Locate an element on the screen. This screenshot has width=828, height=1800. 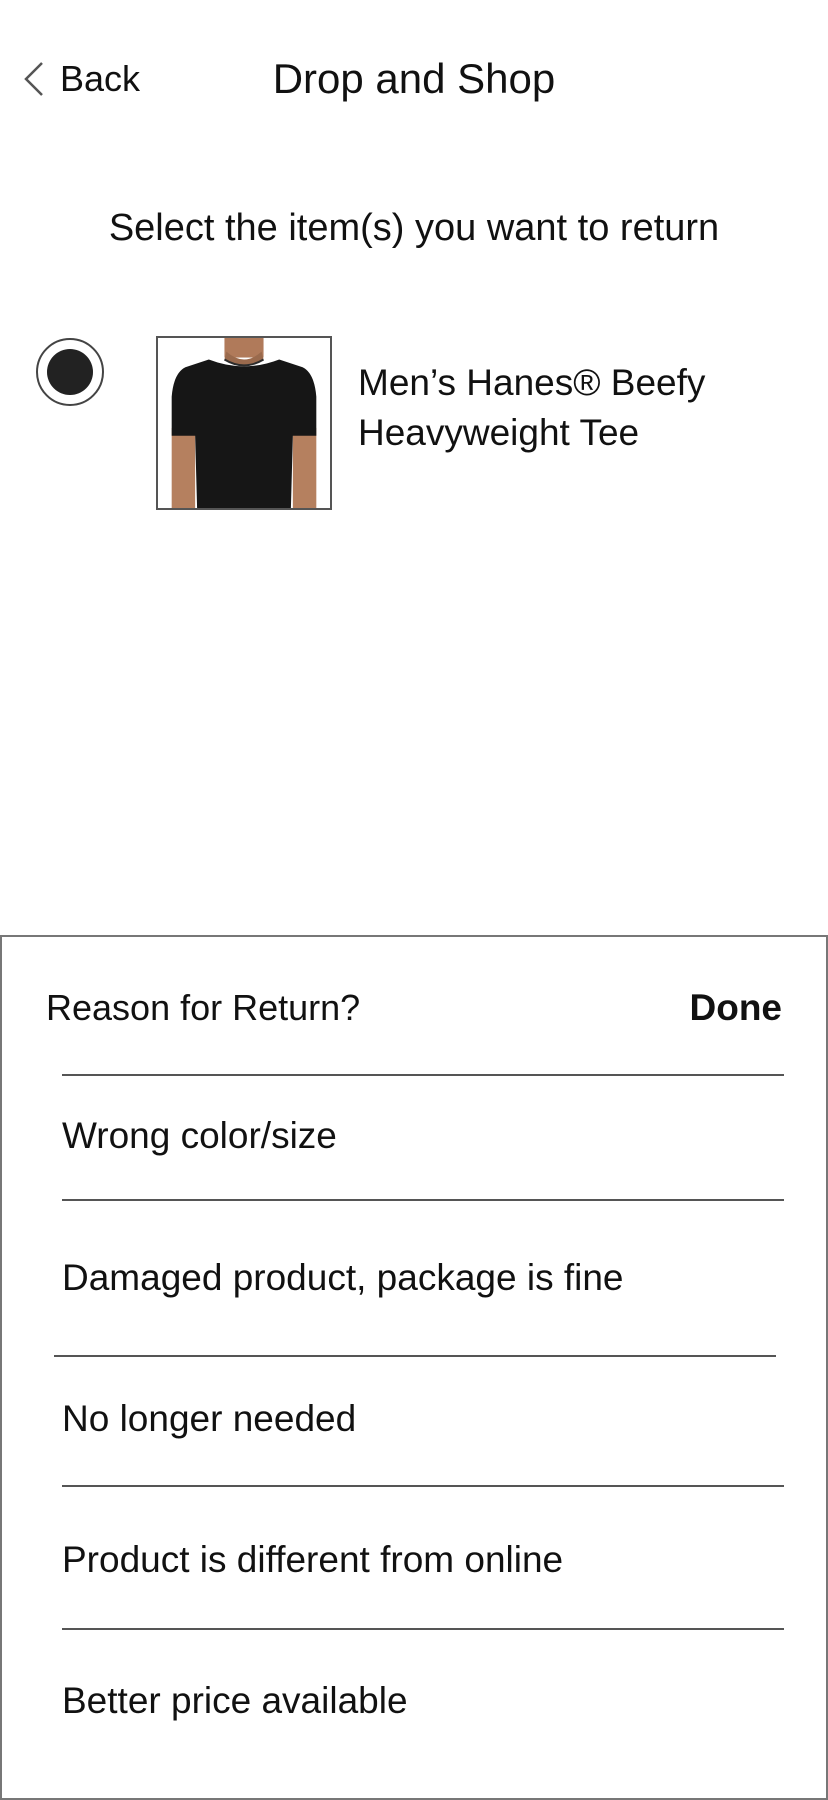
item-name: Men’s Hanes® Beefy Heavyweight Tee is located at coordinates (532, 407).